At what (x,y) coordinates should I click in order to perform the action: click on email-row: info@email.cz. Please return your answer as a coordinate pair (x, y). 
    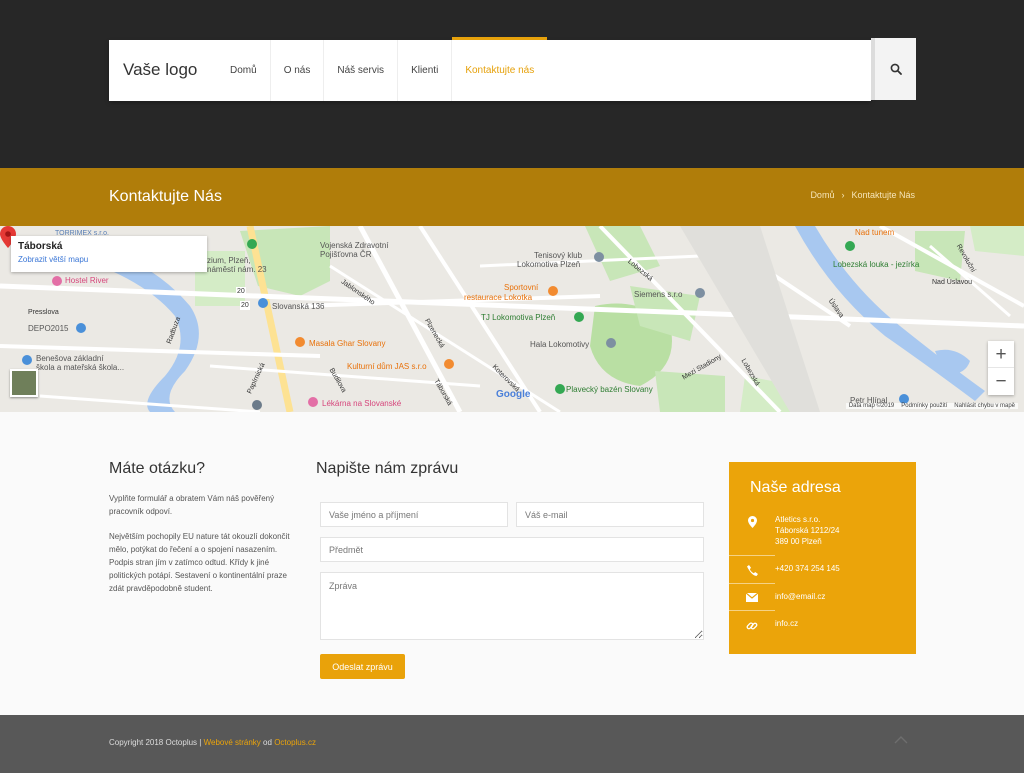
    Looking at the image, I should click on (822, 592).